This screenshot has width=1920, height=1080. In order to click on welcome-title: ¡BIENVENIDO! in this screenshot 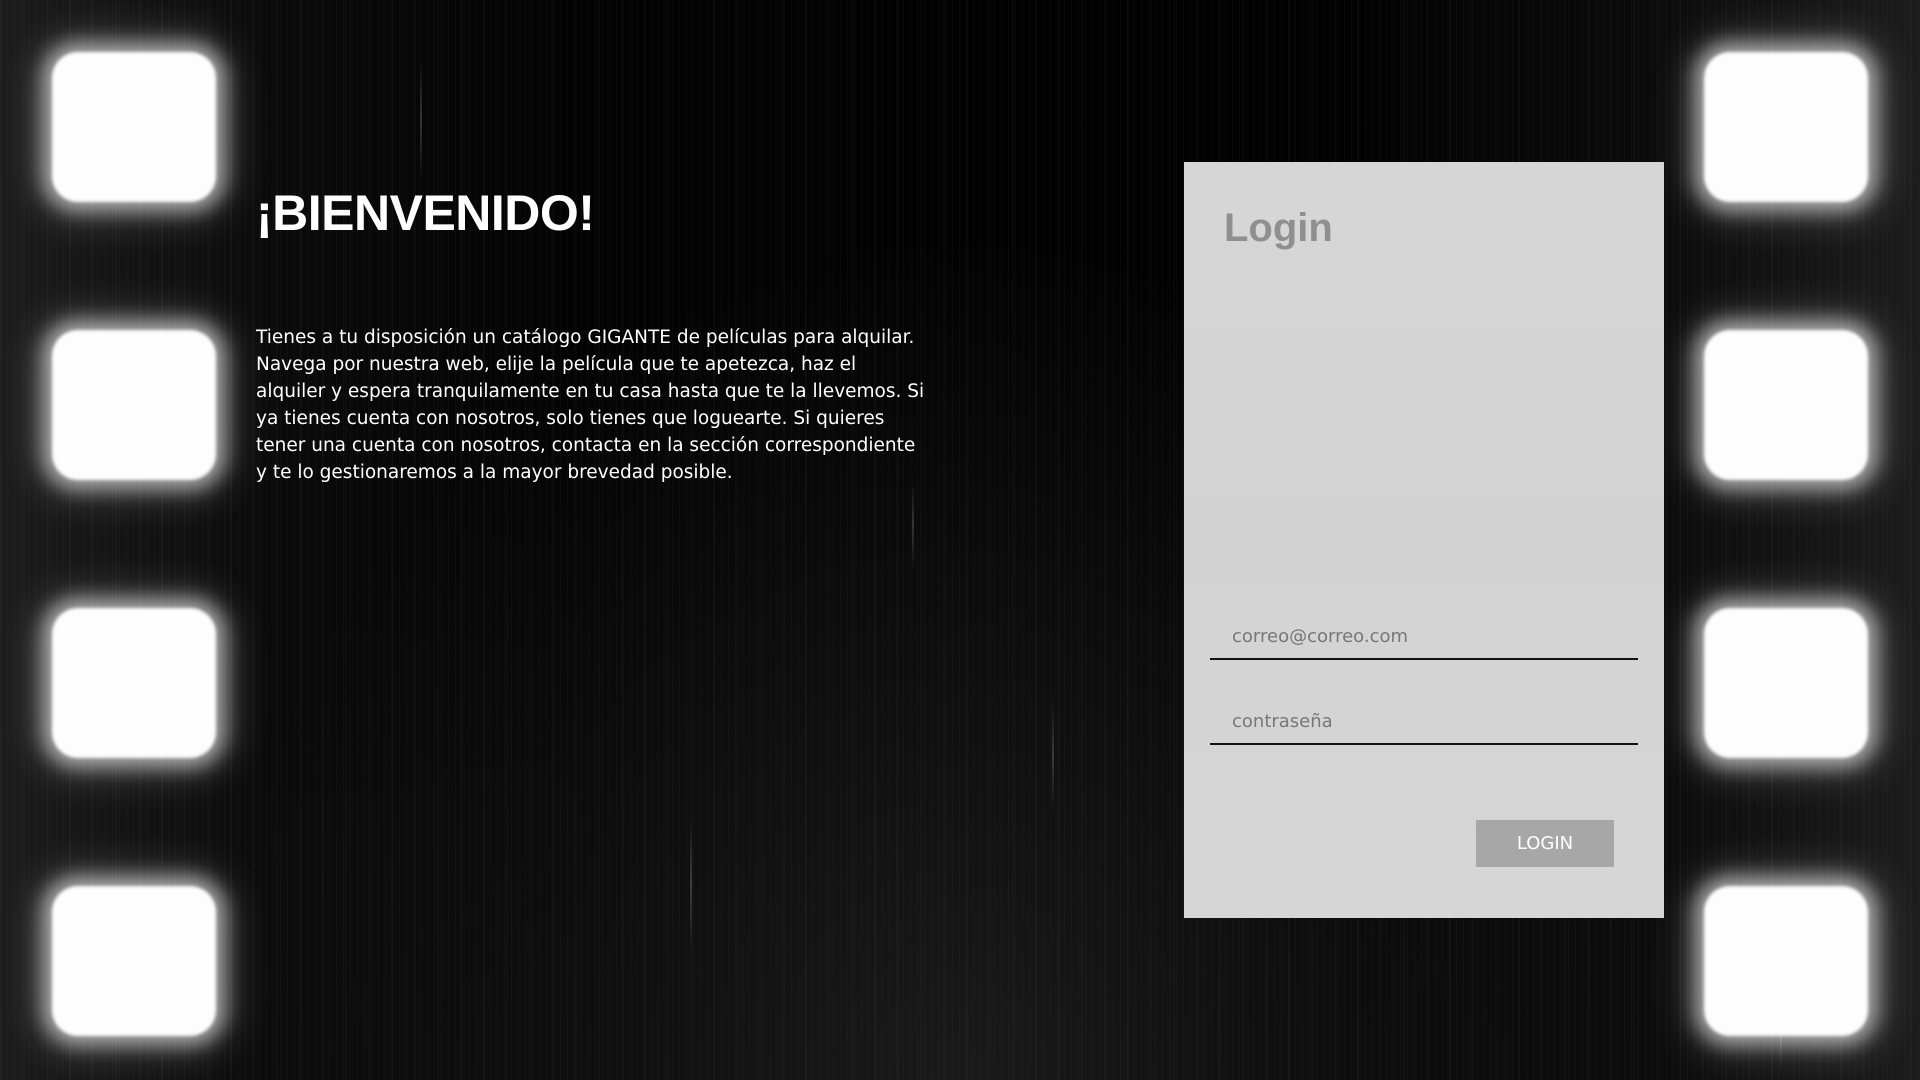, I will do `click(425, 213)`.